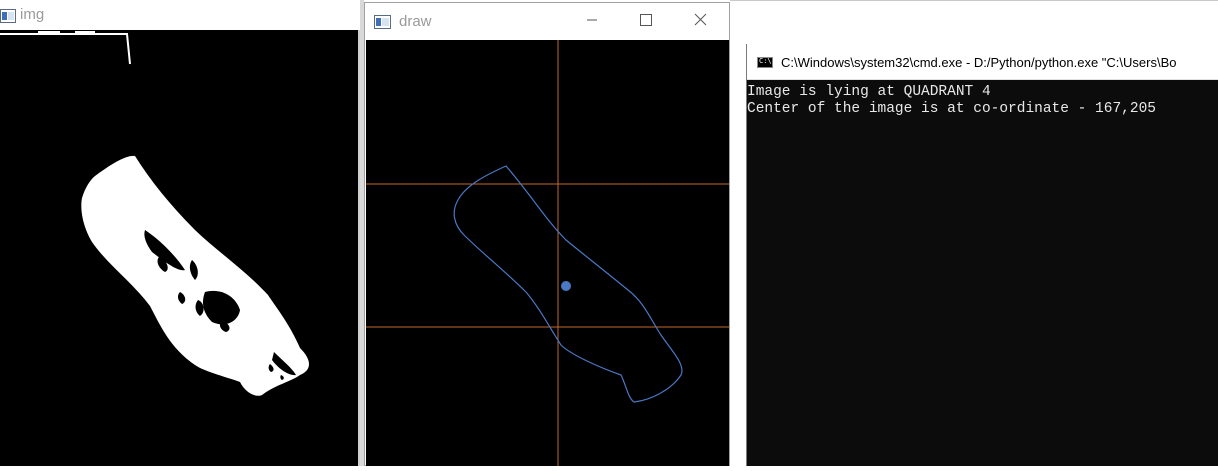 This screenshot has width=1218, height=471. I want to click on maximize-button, so click(646, 21).